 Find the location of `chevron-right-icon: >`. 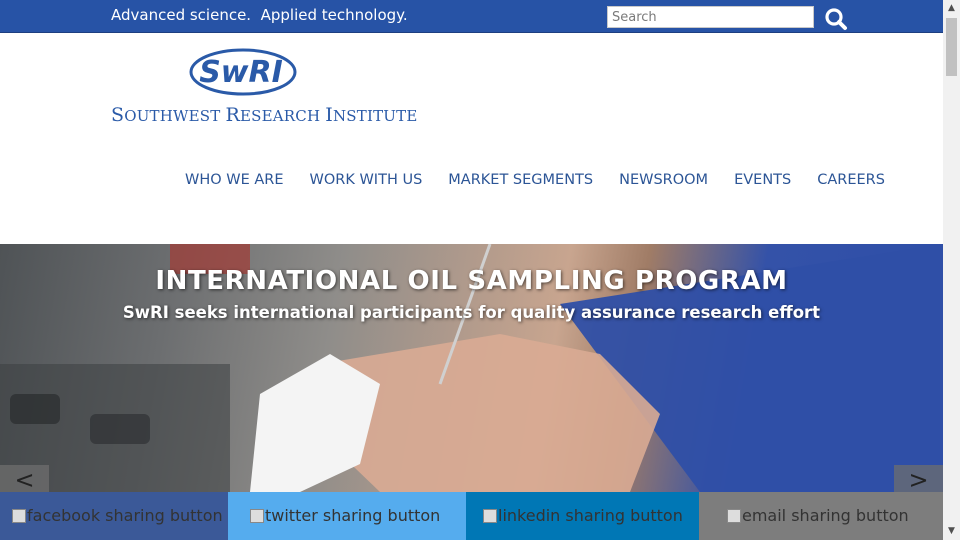

chevron-right-icon: > is located at coordinates (918, 479).